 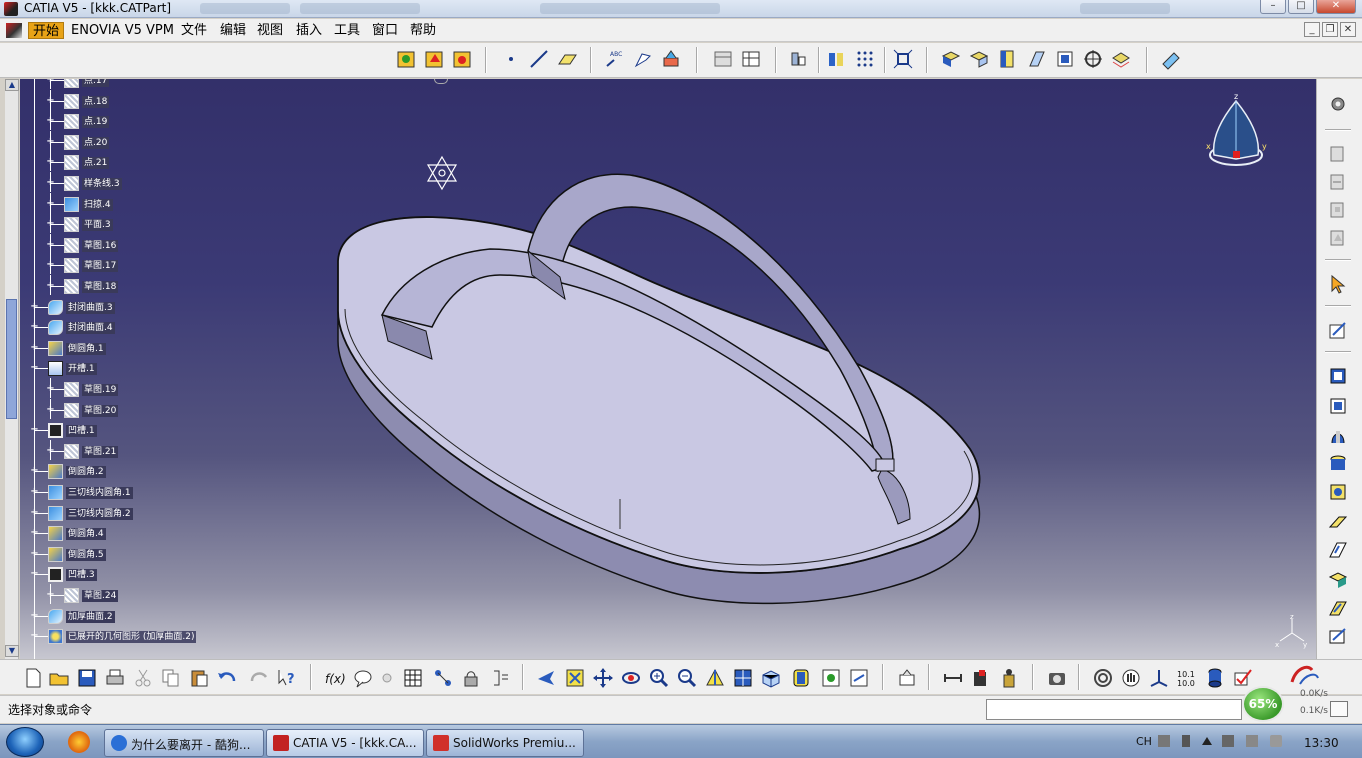 I want to click on measure-item-icon, so click(x=981, y=678).